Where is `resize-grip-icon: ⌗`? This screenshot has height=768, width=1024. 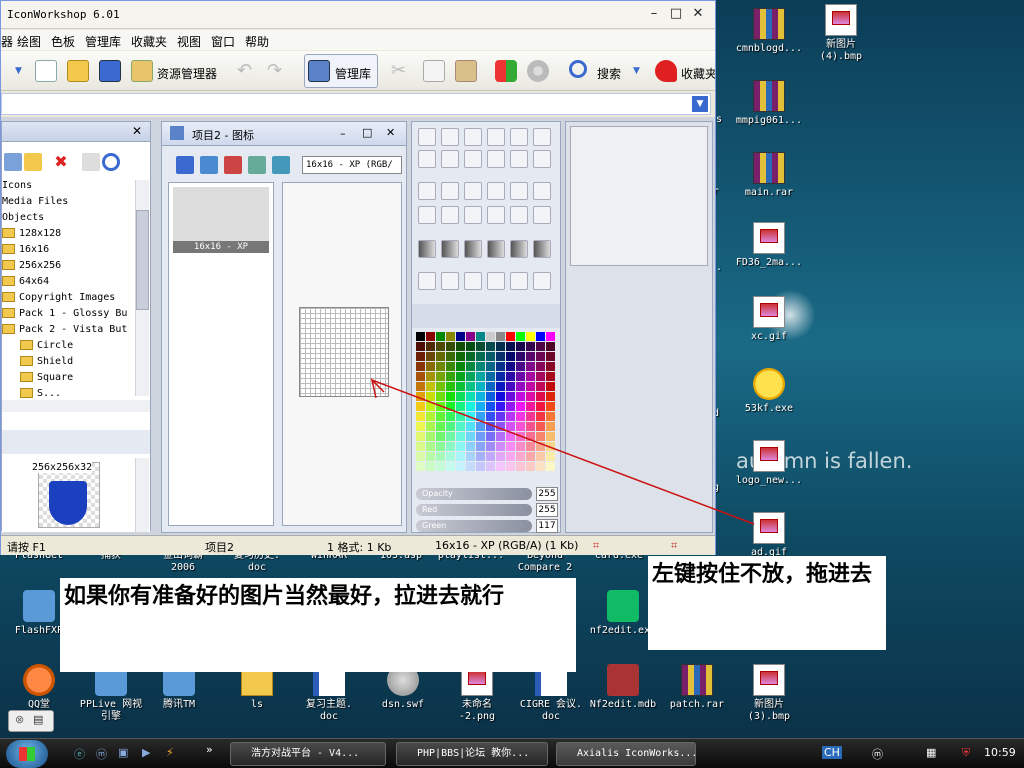
resize-grip-icon: ⌗ is located at coordinates (674, 546).